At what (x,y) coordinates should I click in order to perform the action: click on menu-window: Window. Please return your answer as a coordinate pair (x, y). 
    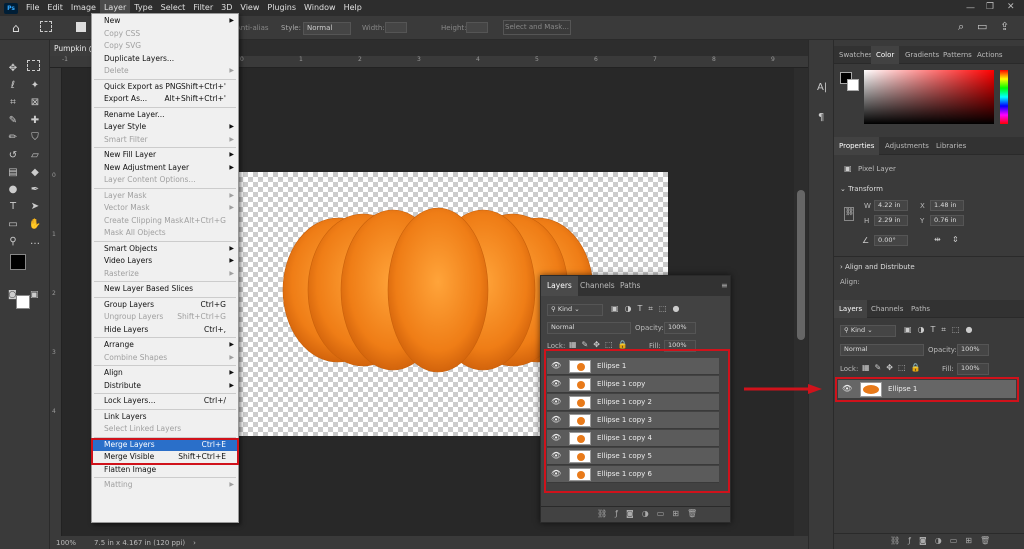
    Looking at the image, I should click on (320, 8).